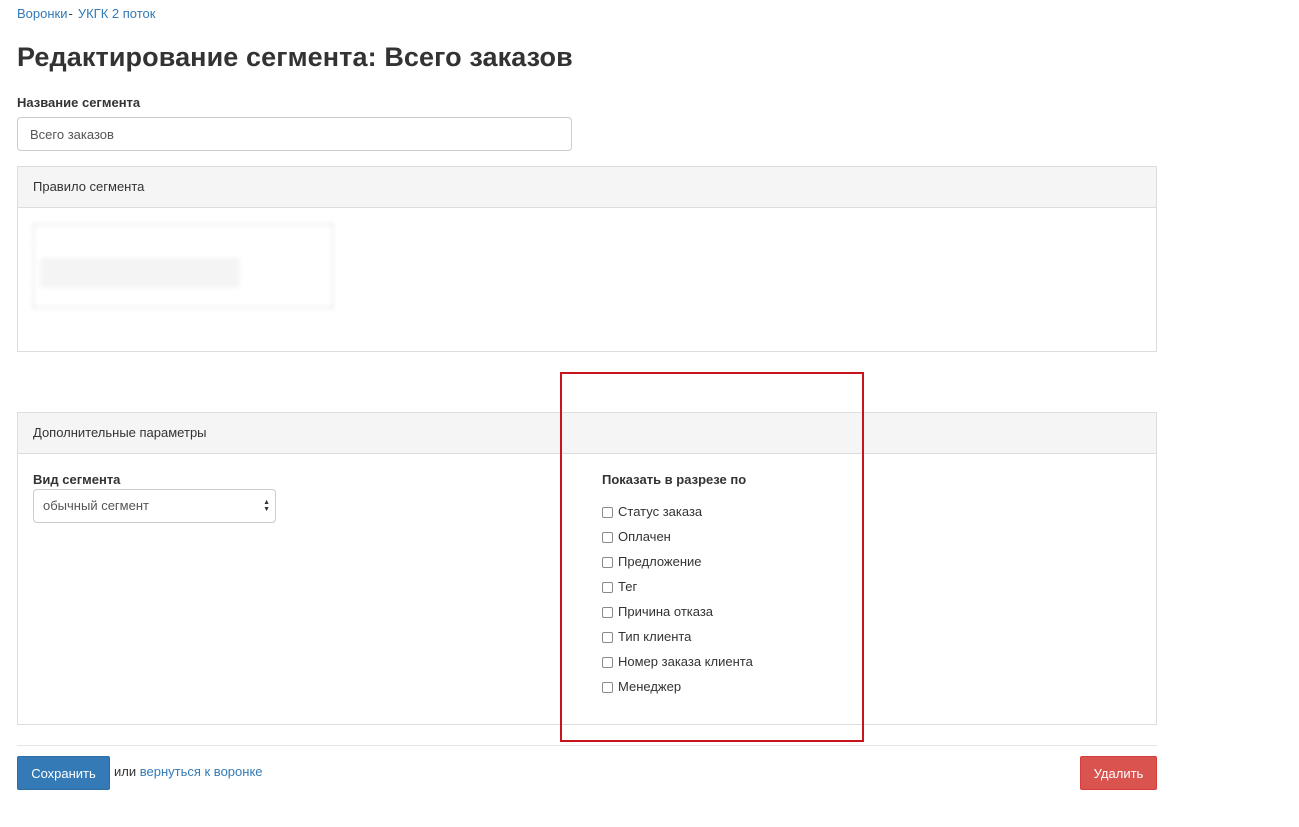 The image size is (1299, 827). Describe the element at coordinates (140, 273) in the screenshot. I see `rule-condition-chip` at that location.